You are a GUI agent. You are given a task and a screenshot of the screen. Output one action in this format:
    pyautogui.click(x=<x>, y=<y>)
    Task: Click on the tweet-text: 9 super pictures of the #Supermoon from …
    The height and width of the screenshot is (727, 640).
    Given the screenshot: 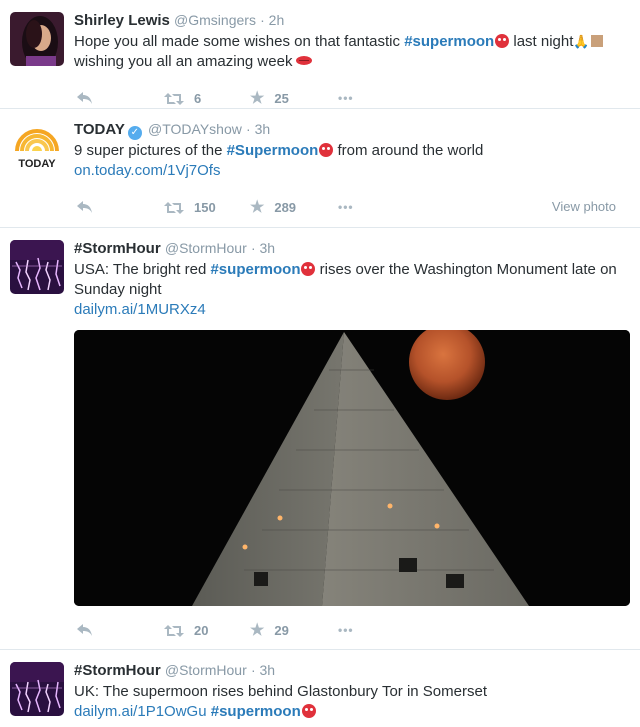 What is the action you would take?
    pyautogui.click(x=351, y=161)
    